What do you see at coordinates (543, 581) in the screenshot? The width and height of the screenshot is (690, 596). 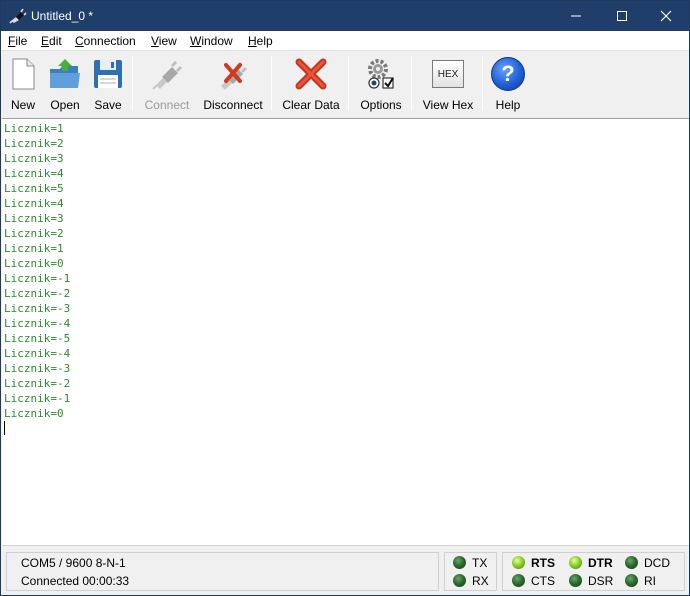 I see `cts-label: CTS` at bounding box center [543, 581].